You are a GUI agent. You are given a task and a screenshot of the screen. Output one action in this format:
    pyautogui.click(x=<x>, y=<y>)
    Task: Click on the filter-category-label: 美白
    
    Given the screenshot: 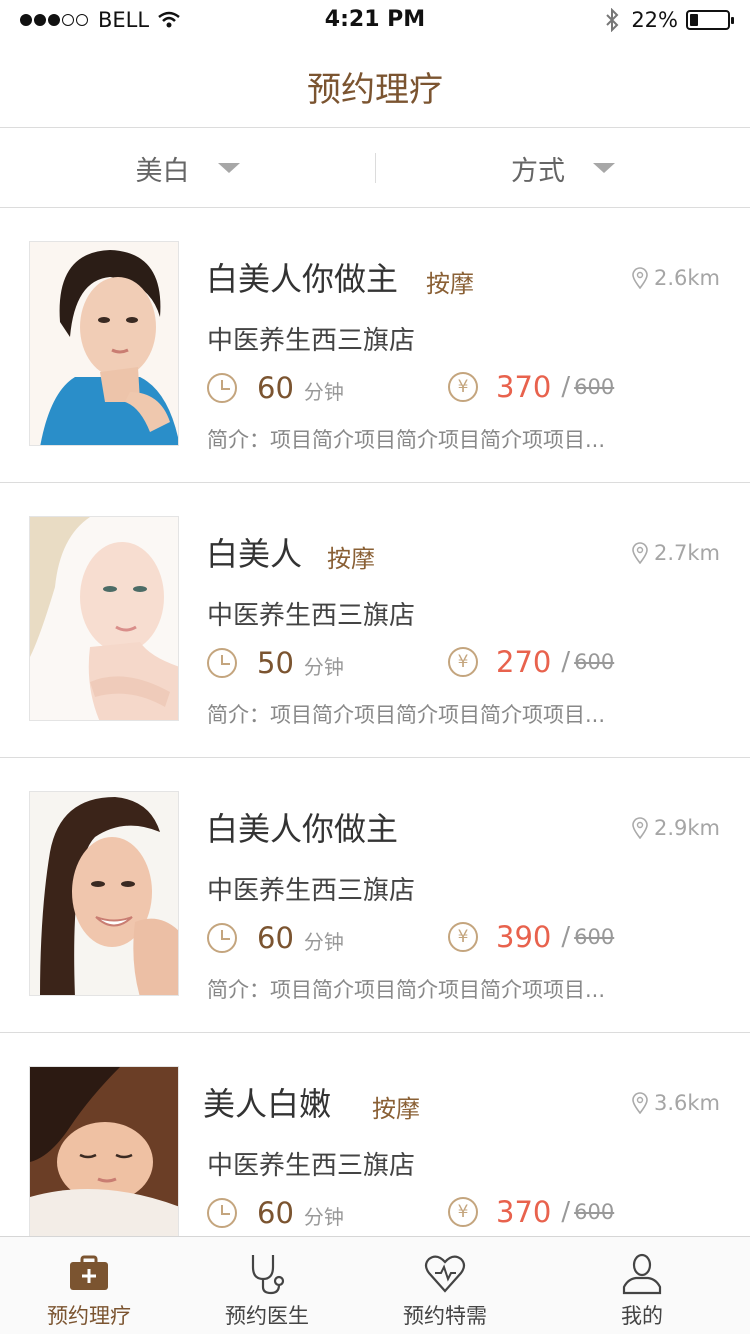 What is the action you would take?
    pyautogui.click(x=162, y=171)
    